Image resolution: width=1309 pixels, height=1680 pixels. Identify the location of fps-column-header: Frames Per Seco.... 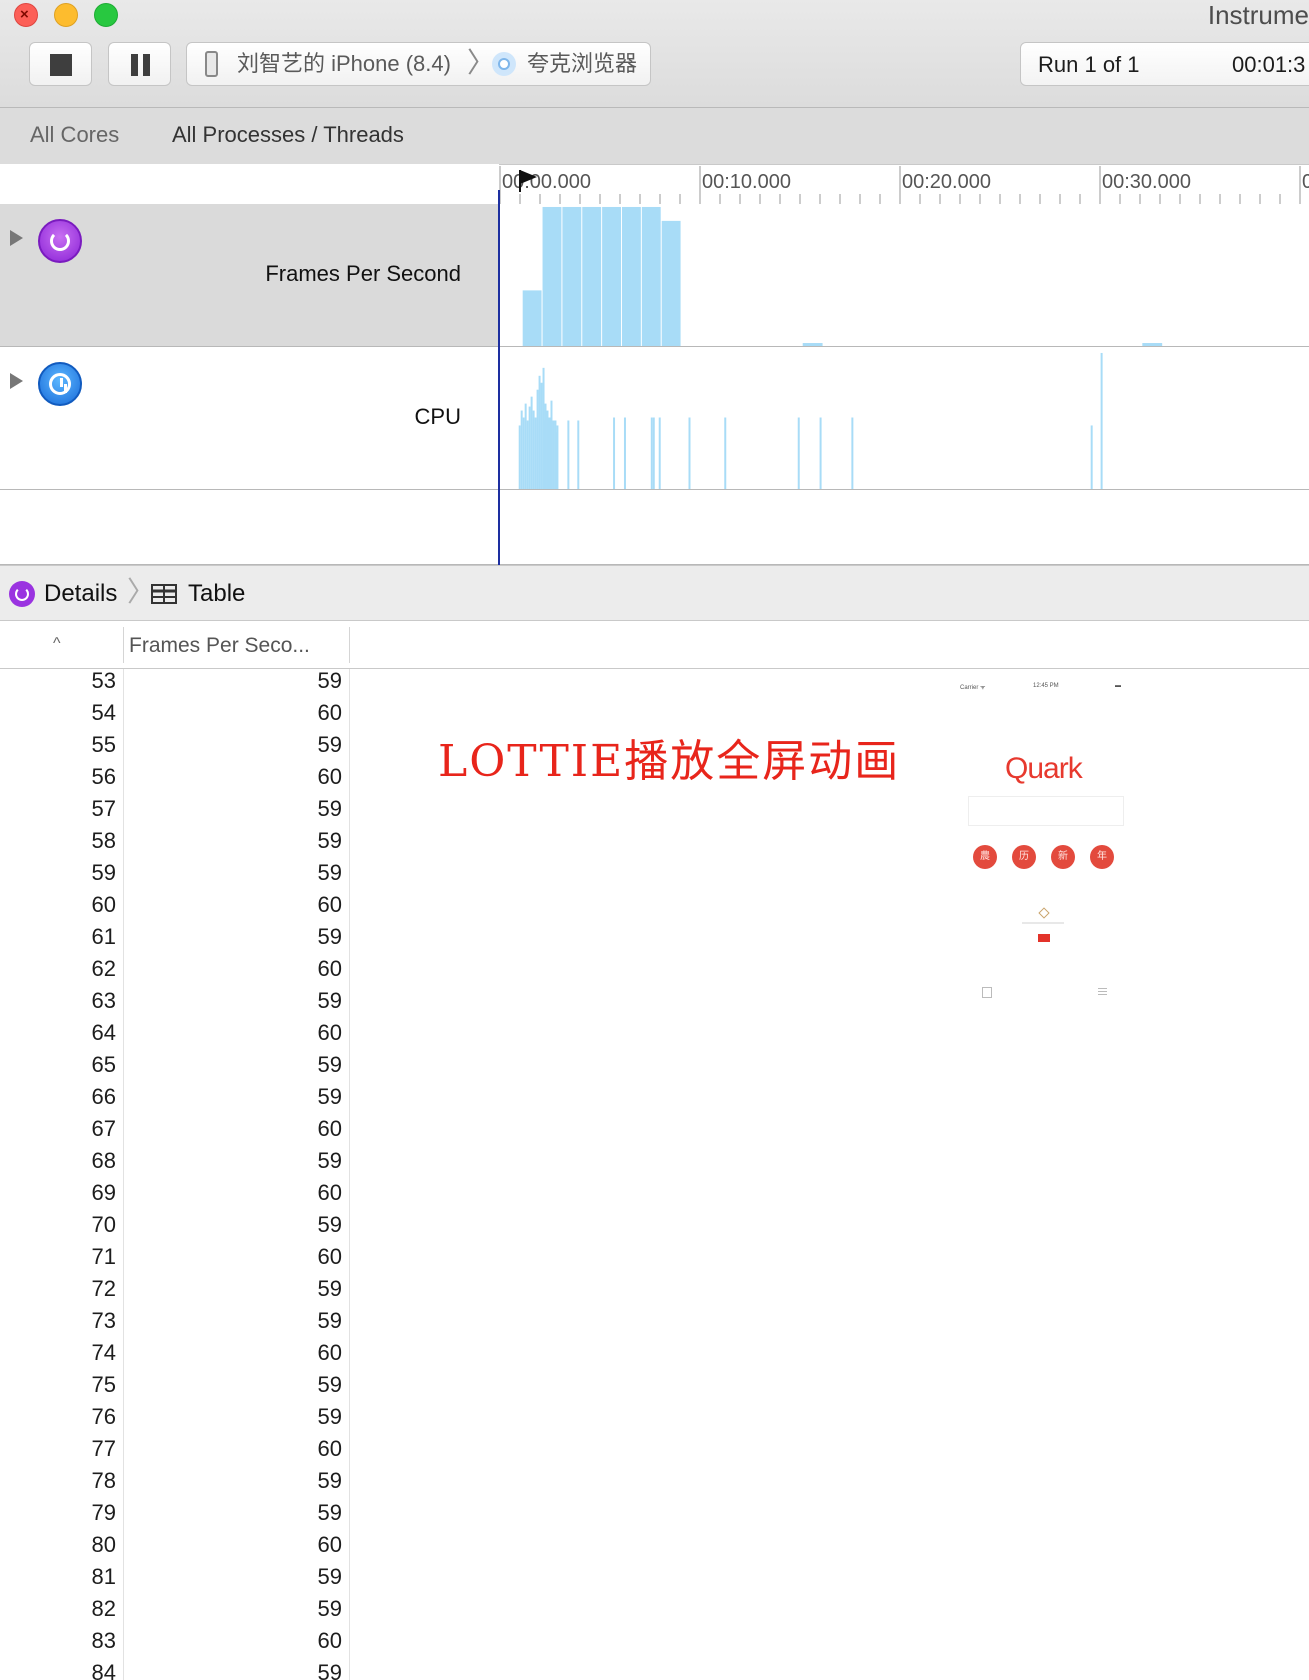
(219, 646).